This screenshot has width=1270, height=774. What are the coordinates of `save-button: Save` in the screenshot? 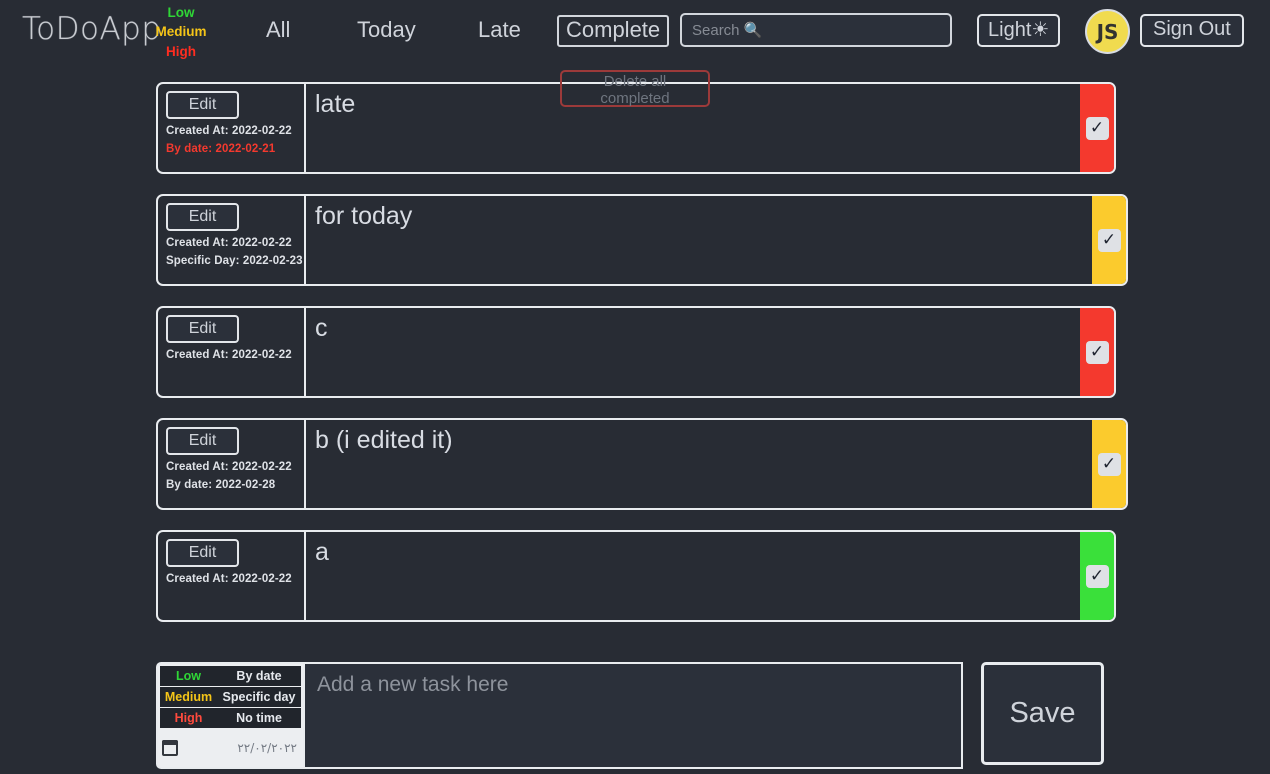 It's located at (1042, 713).